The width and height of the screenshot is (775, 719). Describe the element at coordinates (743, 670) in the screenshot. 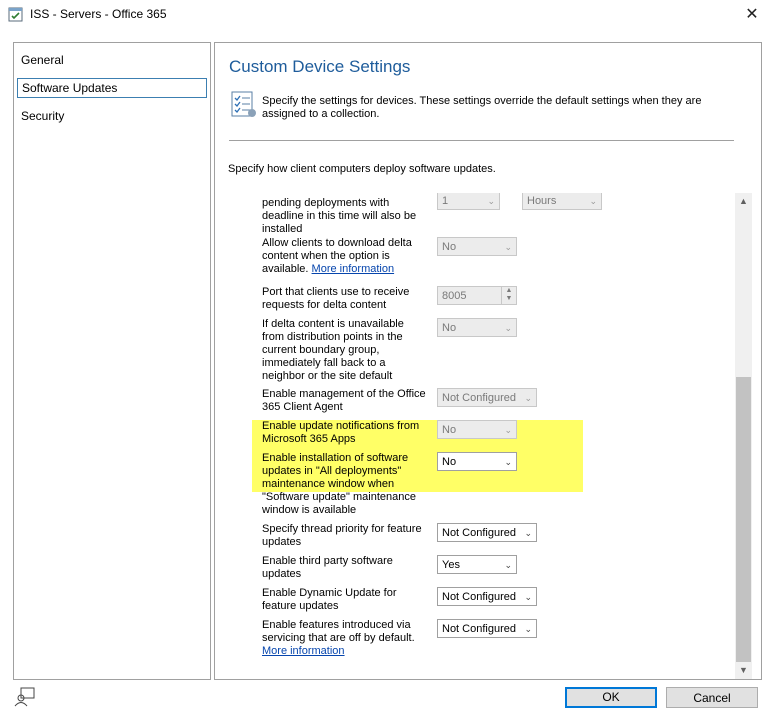

I see `scroll-down-icon: ▼` at that location.